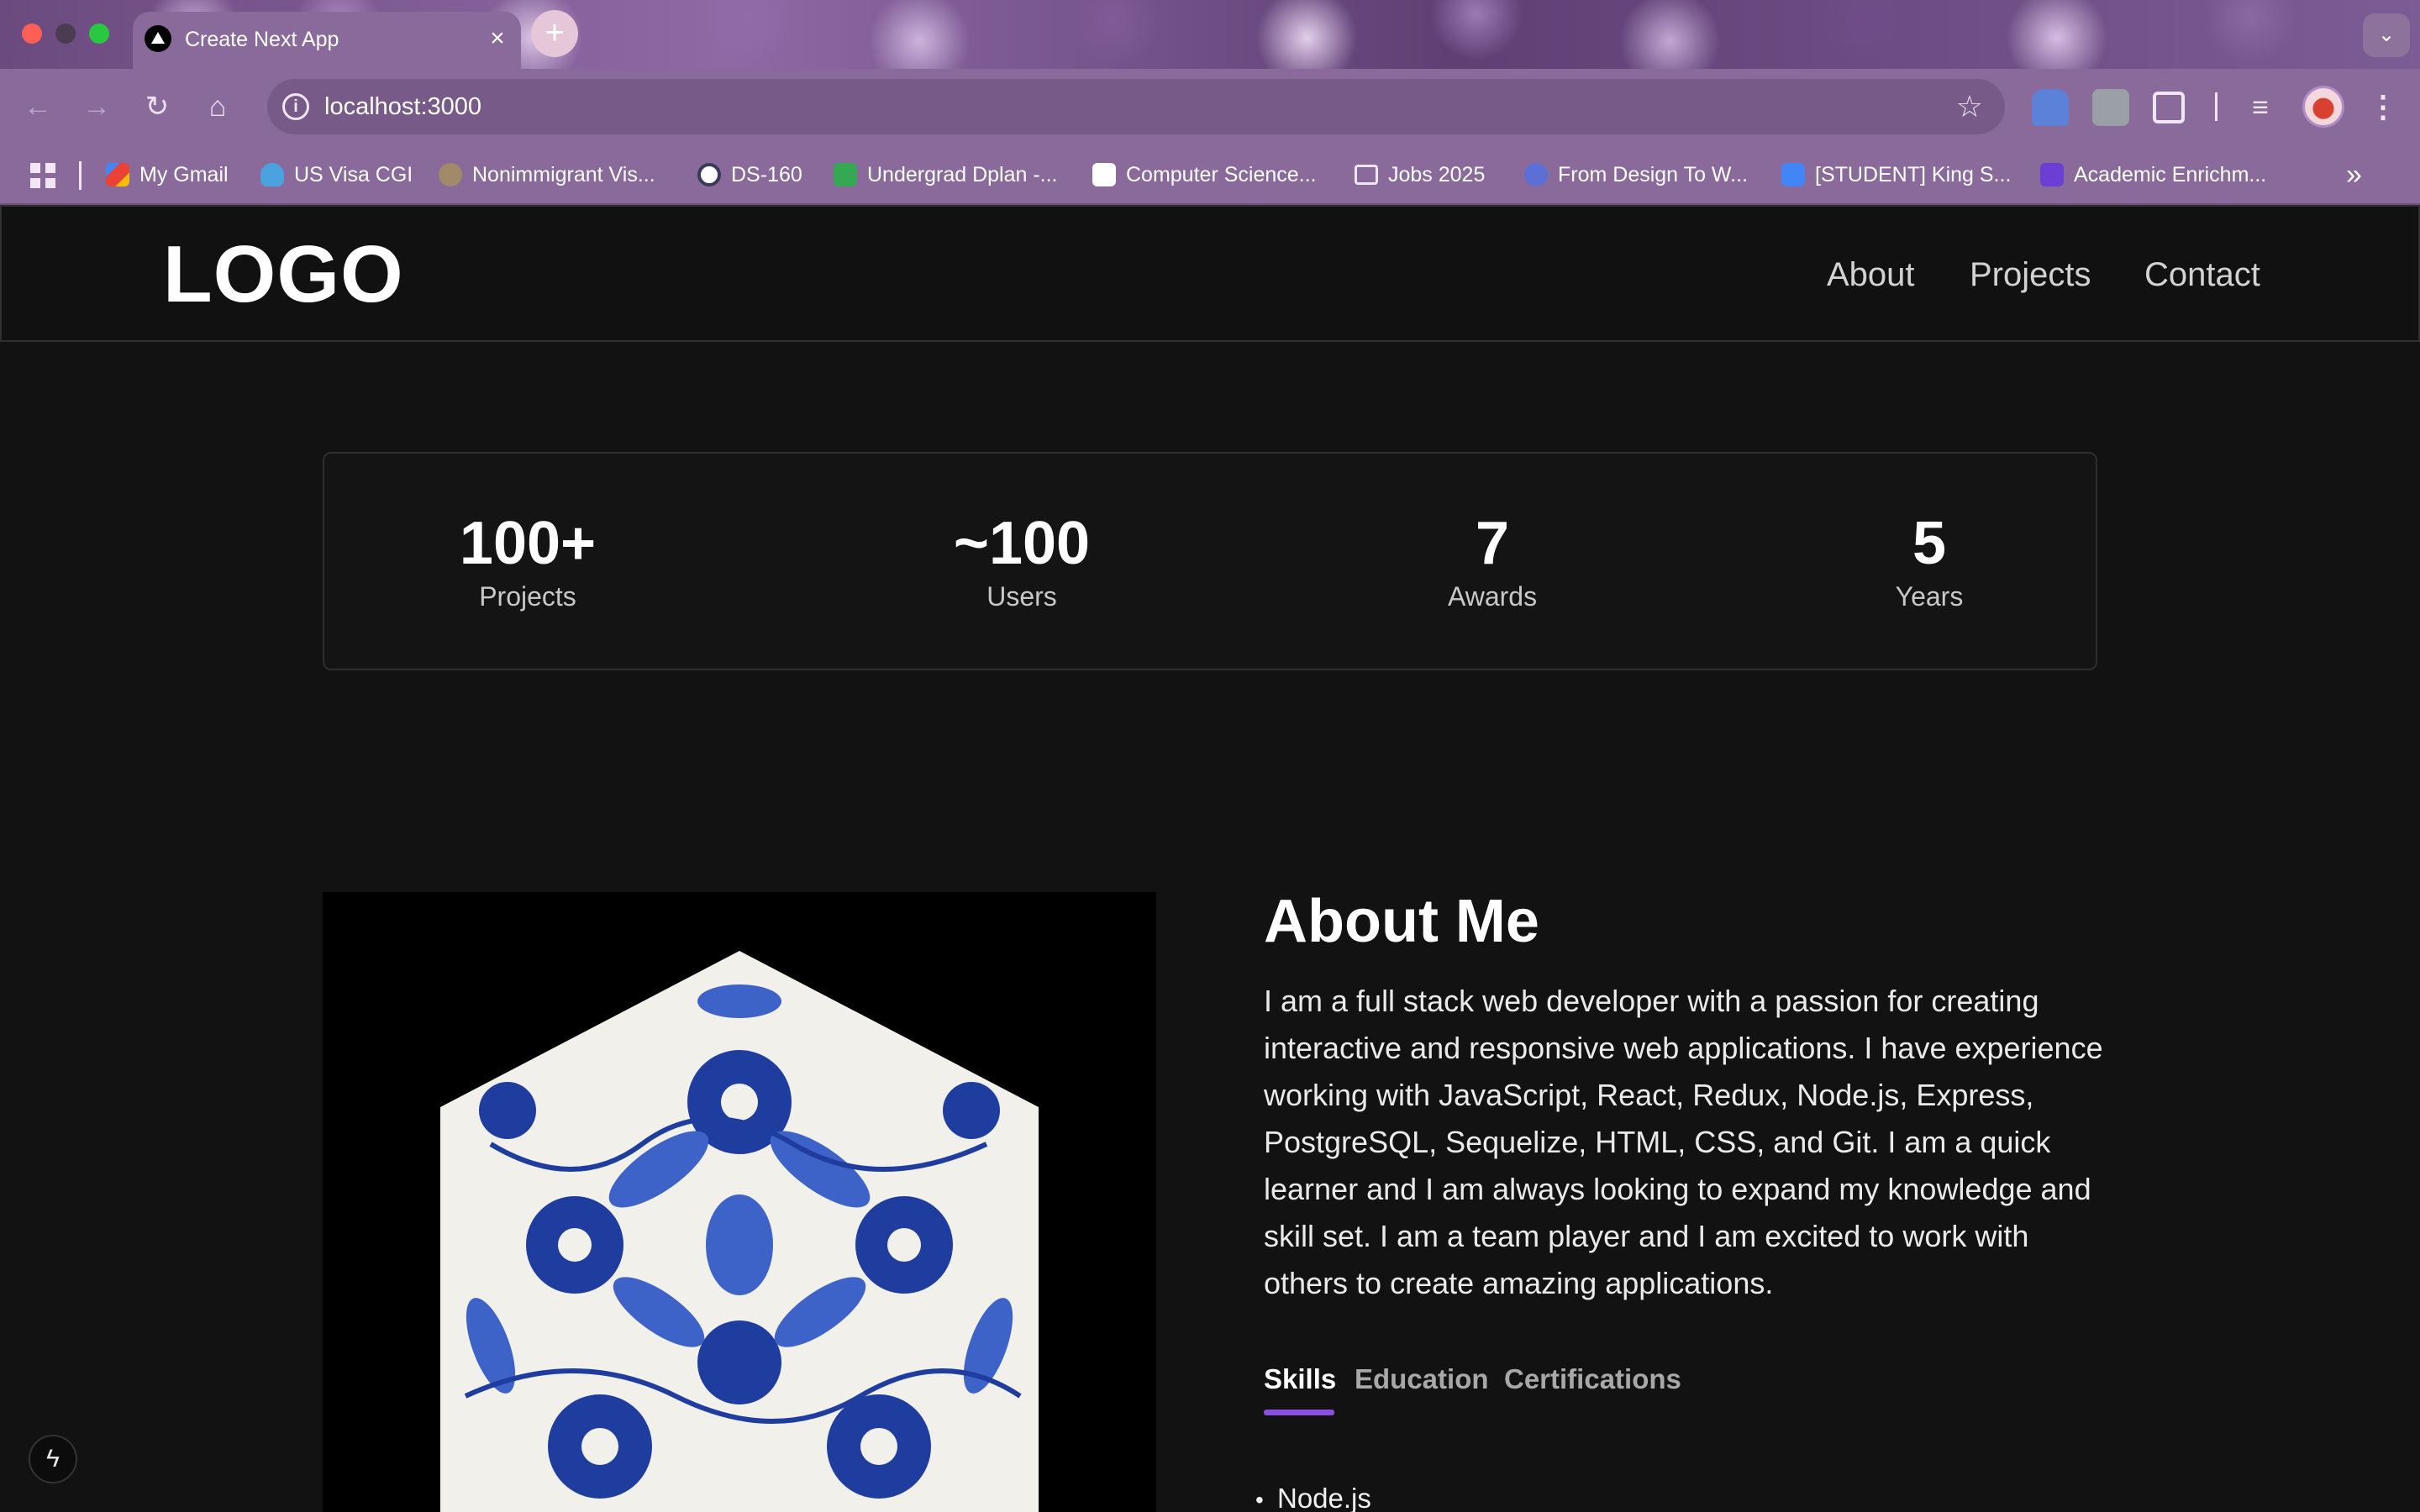 This screenshot has width=2420, height=1512. Describe the element at coordinates (32, 34) in the screenshot. I see `close-window-button` at that location.